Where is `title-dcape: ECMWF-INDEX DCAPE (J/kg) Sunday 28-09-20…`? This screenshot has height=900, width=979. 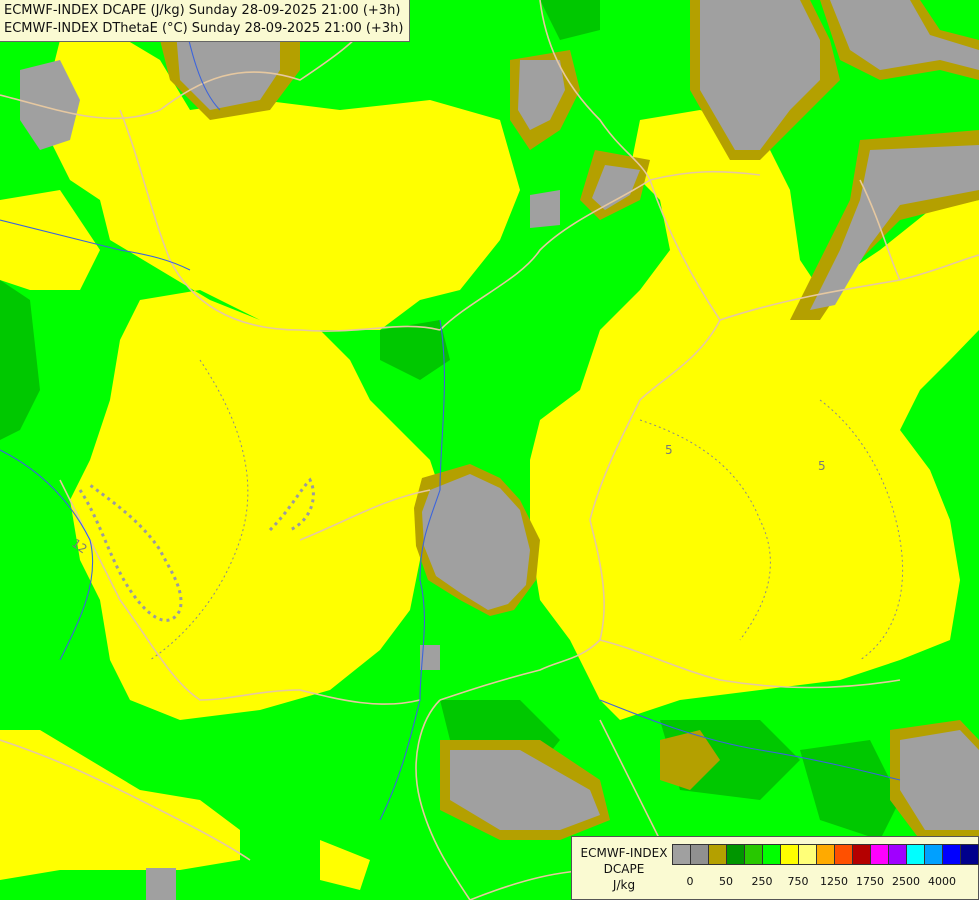 title-dcape: ECMWF-INDEX DCAPE (J/kg) Sunday 28-09-20… is located at coordinates (202, 10).